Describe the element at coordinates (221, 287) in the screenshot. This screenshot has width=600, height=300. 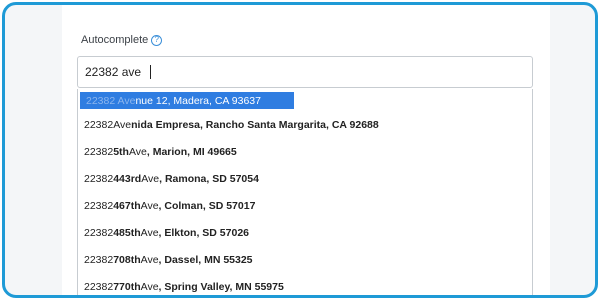
I see `option-rest: , Spring Valley, MN 55975` at that location.